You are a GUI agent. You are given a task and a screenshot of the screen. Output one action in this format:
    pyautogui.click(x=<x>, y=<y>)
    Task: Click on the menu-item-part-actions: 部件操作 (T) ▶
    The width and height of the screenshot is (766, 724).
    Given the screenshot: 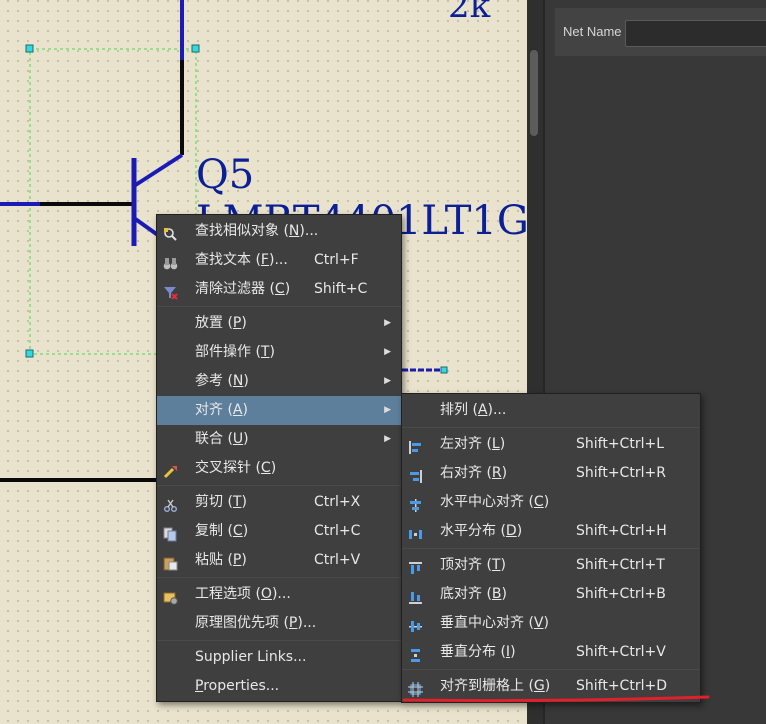 What is the action you would take?
    pyautogui.click(x=279, y=352)
    